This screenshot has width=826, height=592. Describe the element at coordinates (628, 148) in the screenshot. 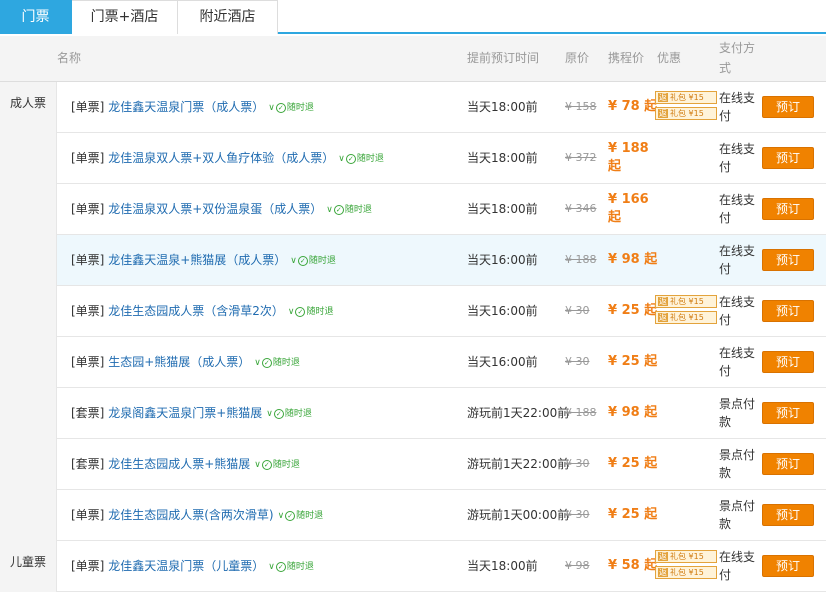

I see `price-value: ¥ 188` at that location.